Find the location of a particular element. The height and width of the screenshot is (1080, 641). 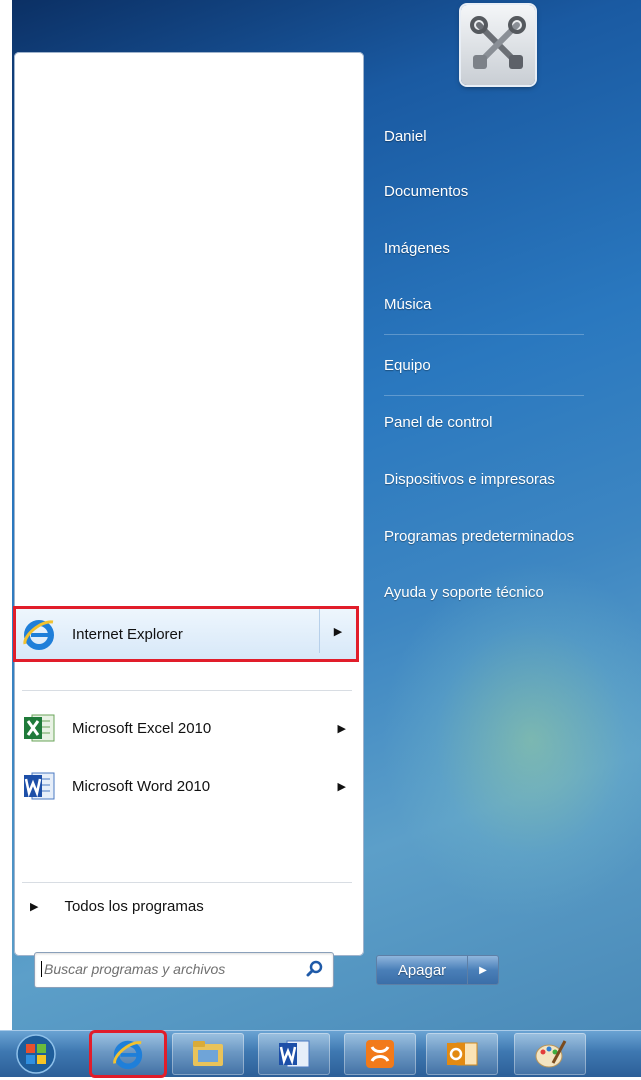

program-label: Microsoft Word 2010 is located at coordinates (141, 786).